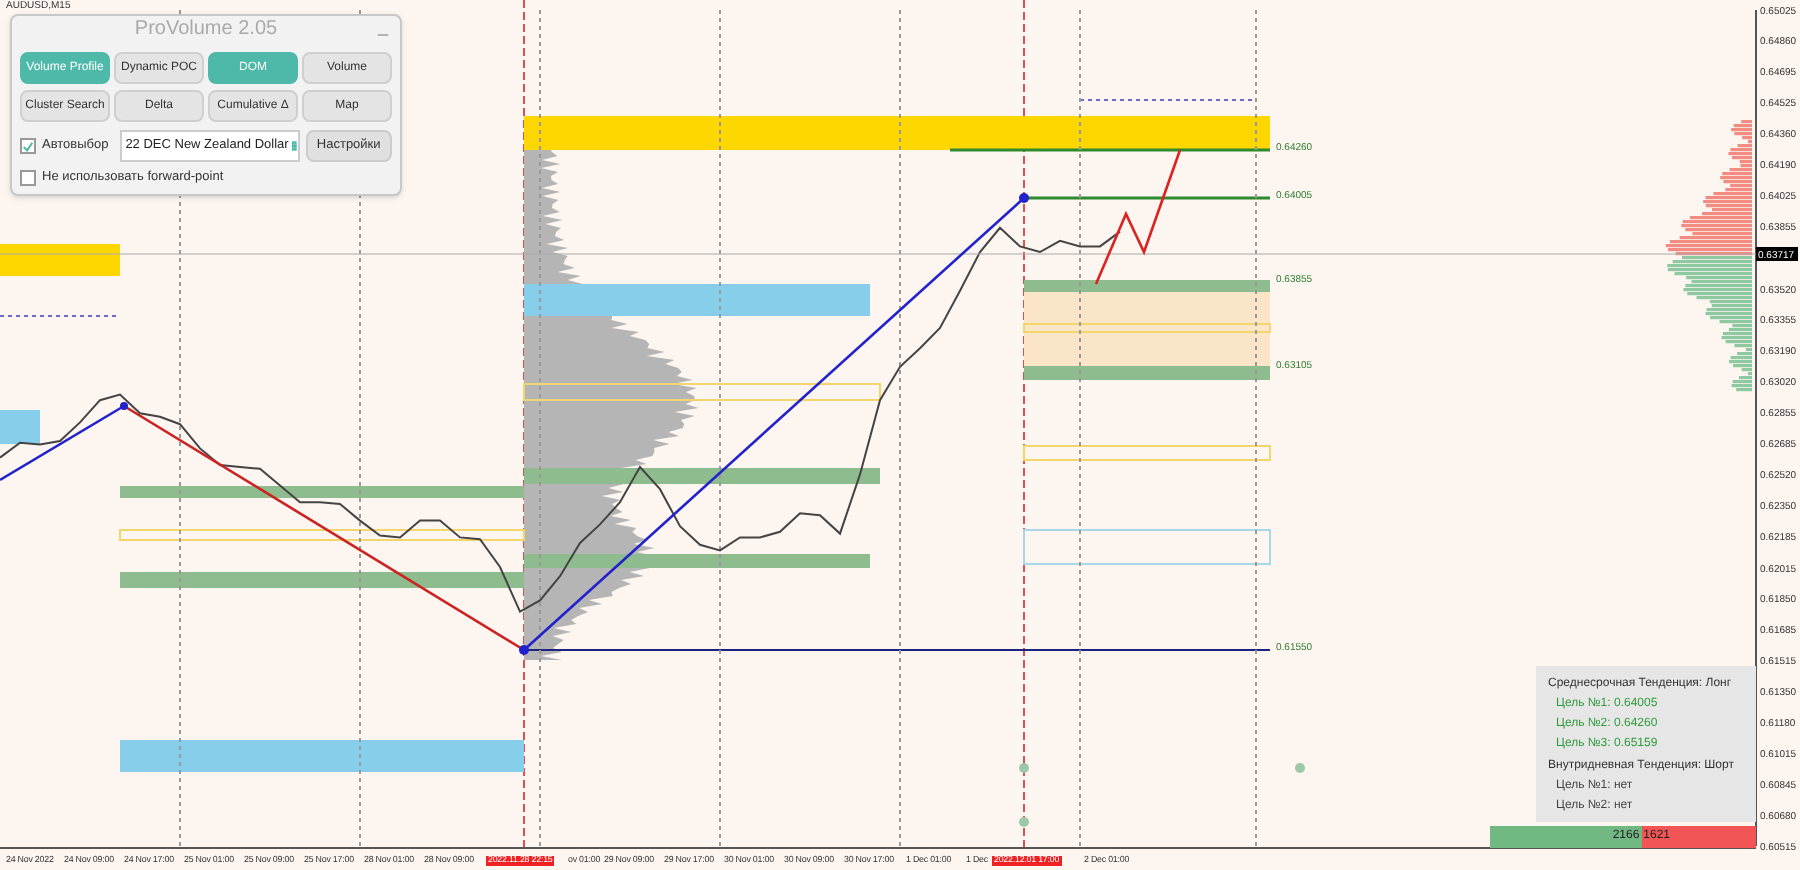 This screenshot has width=1800, height=870. What do you see at coordinates (206, 30) in the screenshot?
I see `panel-title: ProVolume 2.05` at bounding box center [206, 30].